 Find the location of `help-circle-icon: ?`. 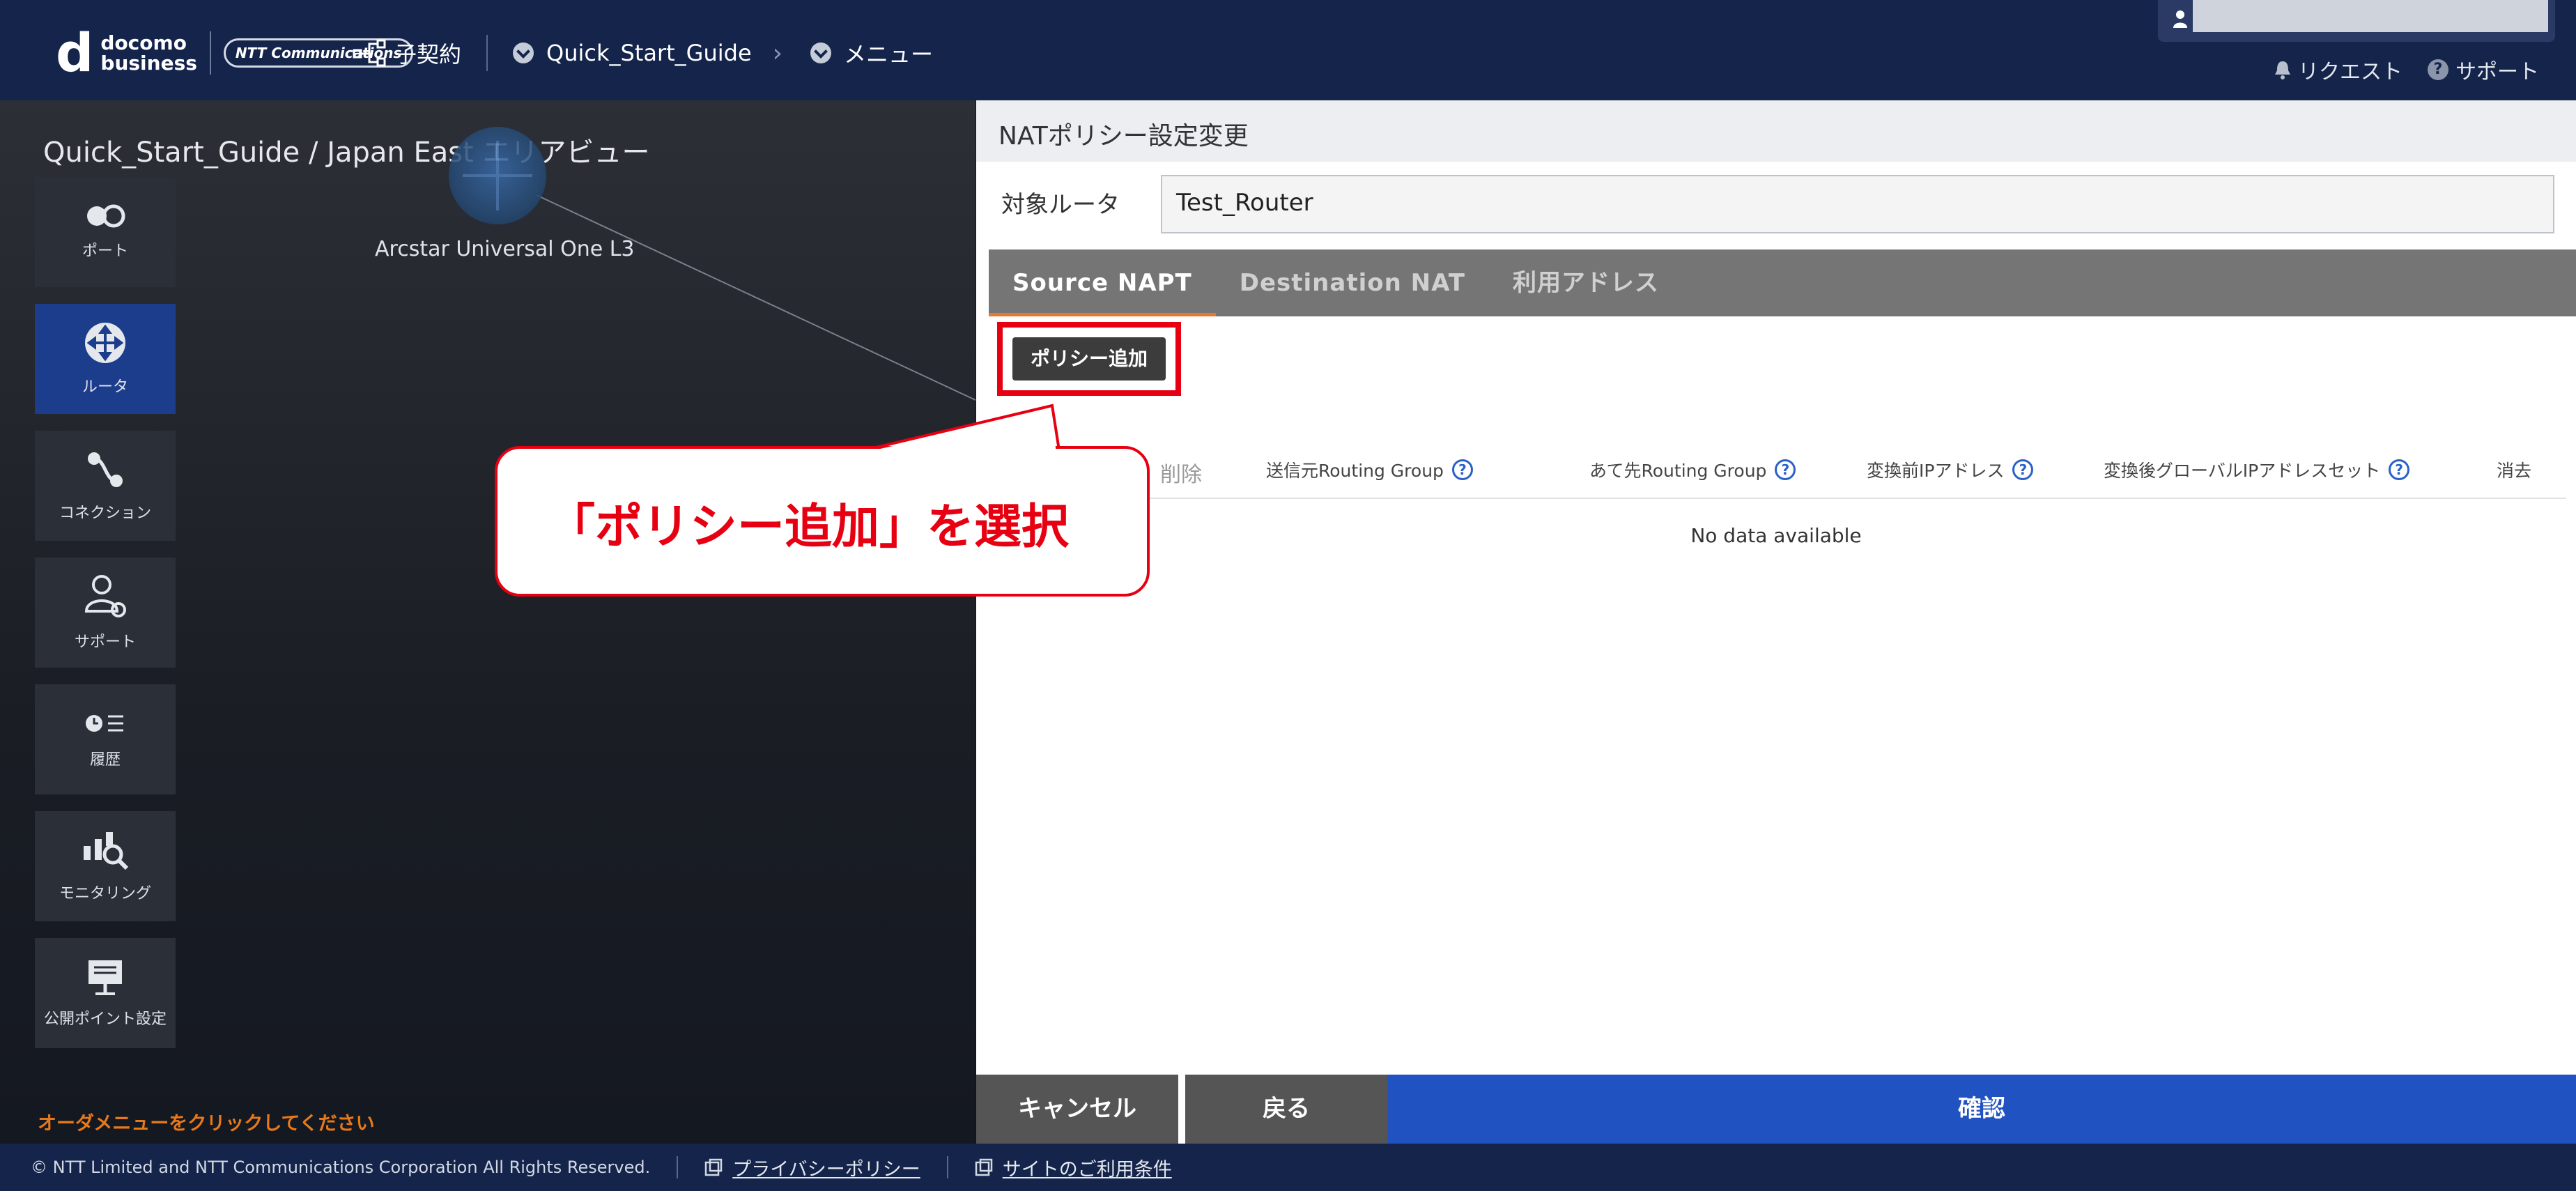

help-circle-icon: ? is located at coordinates (2438, 69).